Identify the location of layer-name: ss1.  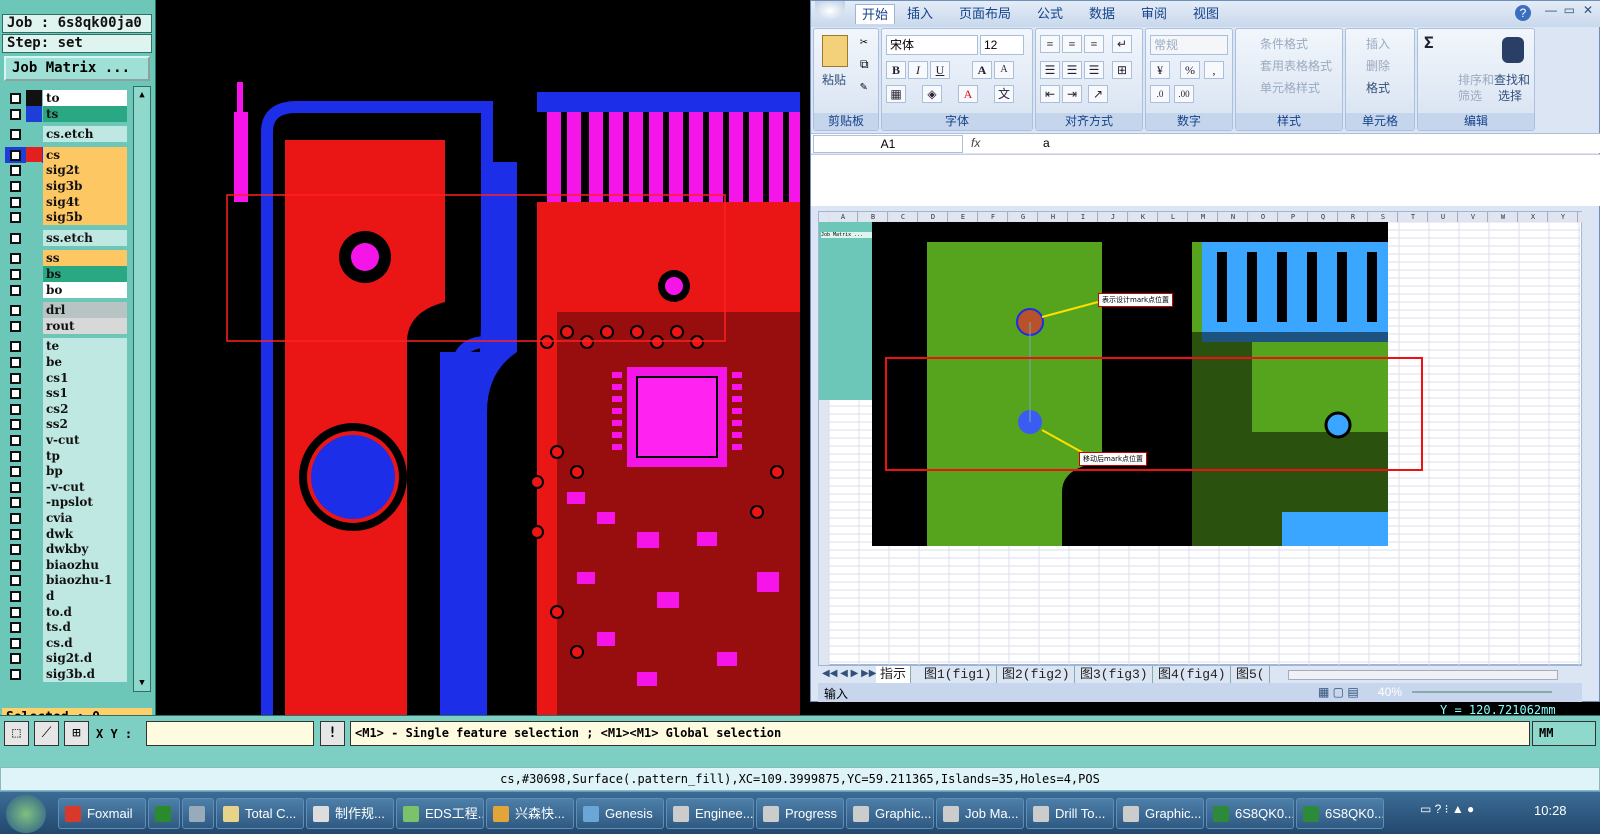
(85, 393).